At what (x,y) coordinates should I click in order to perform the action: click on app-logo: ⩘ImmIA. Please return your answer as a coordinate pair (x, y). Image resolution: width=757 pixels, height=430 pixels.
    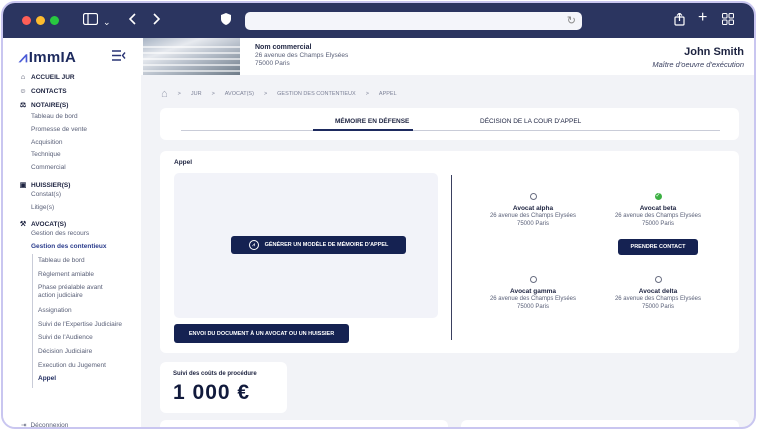
    Looking at the image, I should click on (47, 57).